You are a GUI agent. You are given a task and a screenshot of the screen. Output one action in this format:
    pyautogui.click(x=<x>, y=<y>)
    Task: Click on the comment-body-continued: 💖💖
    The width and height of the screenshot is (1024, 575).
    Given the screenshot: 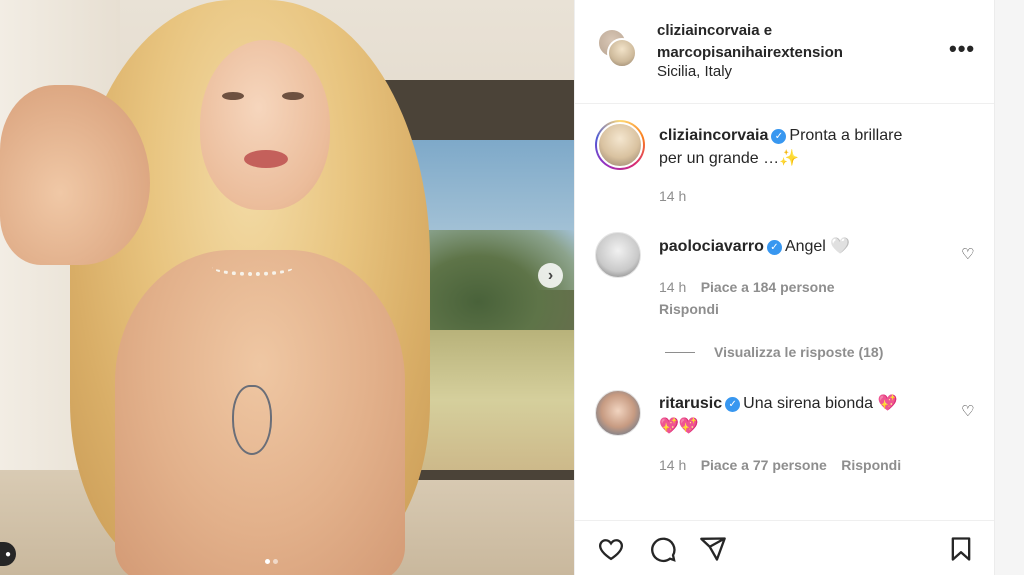 What is the action you would take?
    pyautogui.click(x=679, y=426)
    